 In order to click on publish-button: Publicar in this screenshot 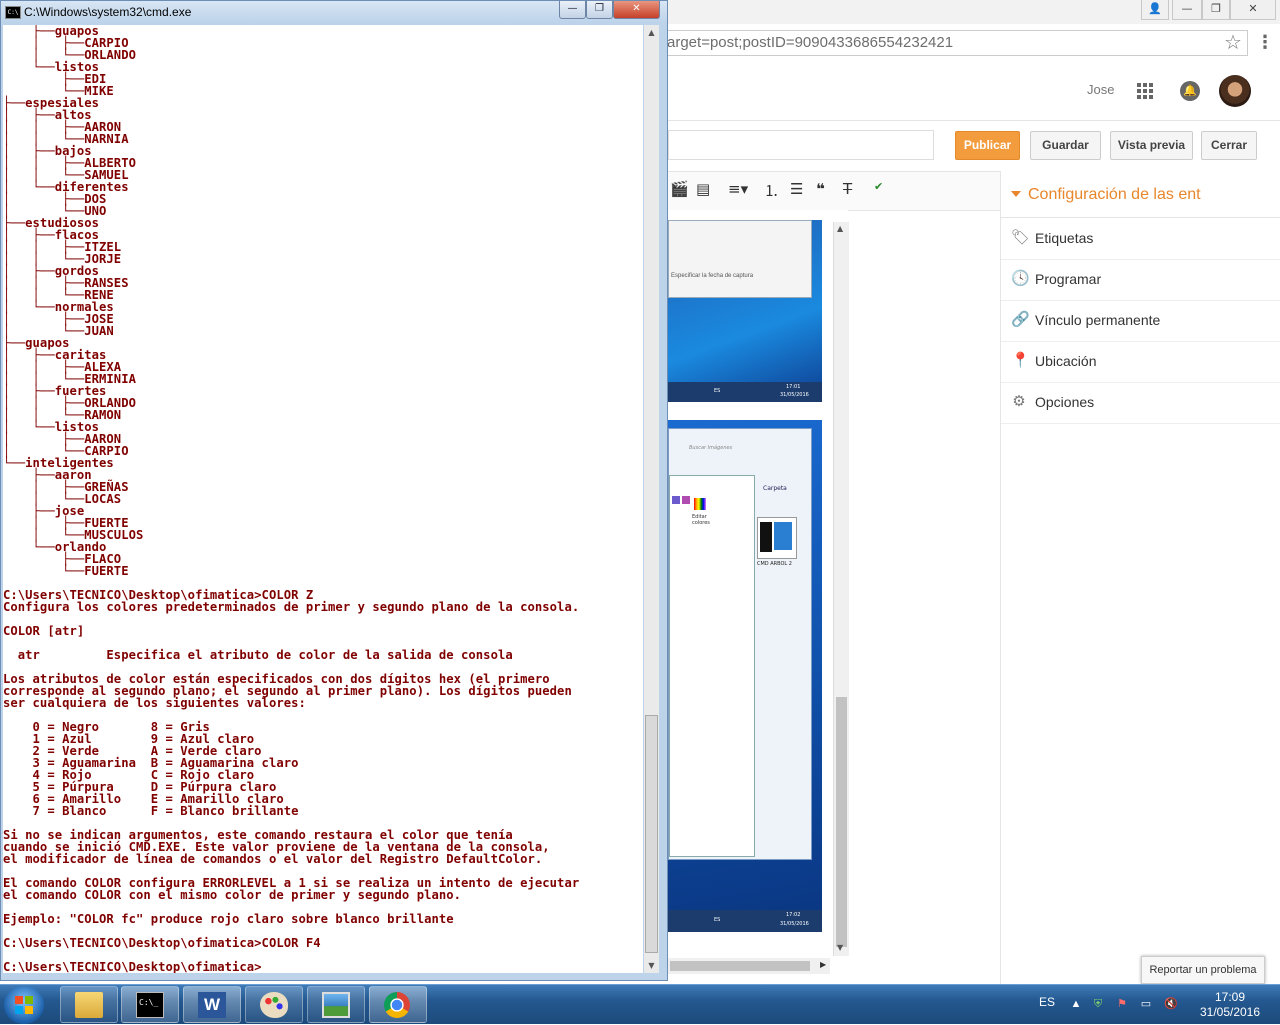, I will do `click(987, 145)`.